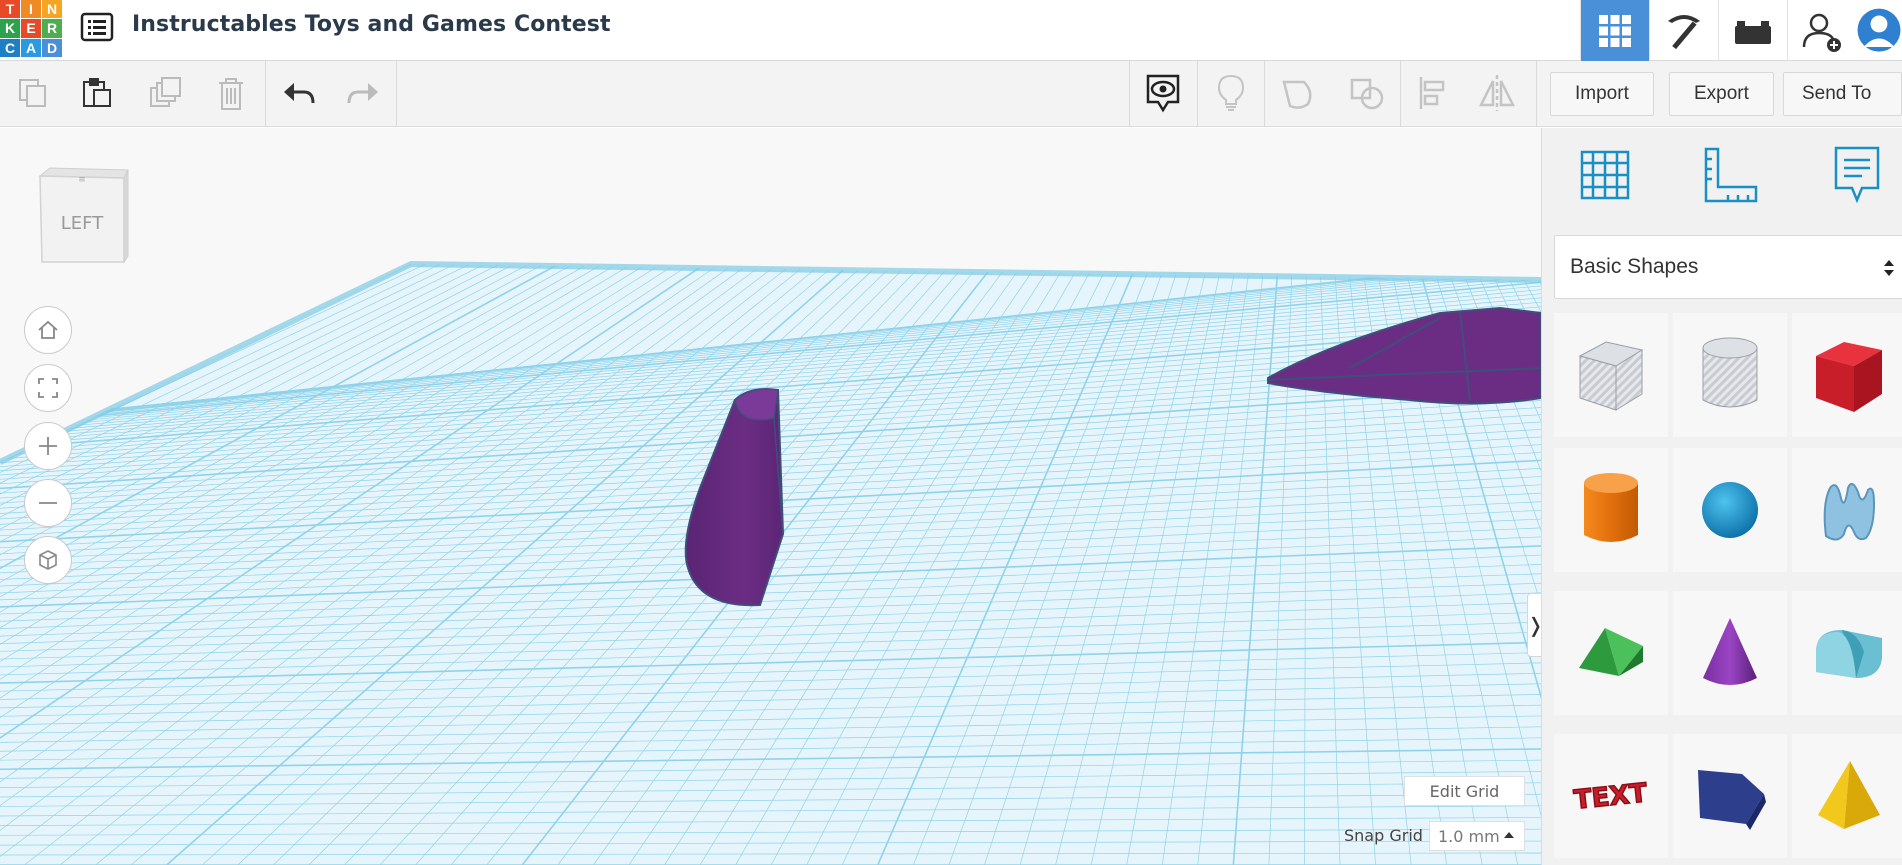  Describe the element at coordinates (48, 388) in the screenshot. I see `fit-view-icon` at that location.